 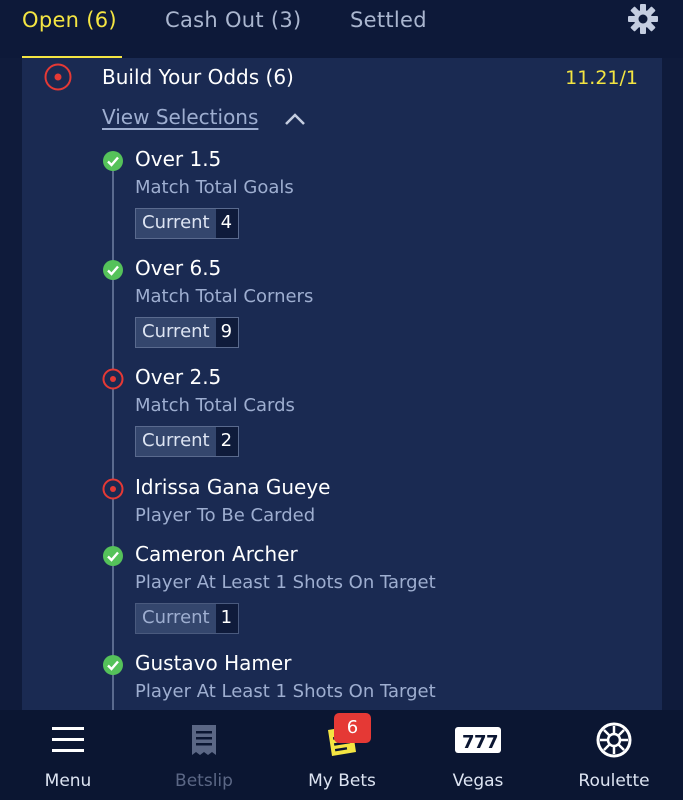 I want to click on selection-market: Match Total Corners, so click(x=224, y=296).